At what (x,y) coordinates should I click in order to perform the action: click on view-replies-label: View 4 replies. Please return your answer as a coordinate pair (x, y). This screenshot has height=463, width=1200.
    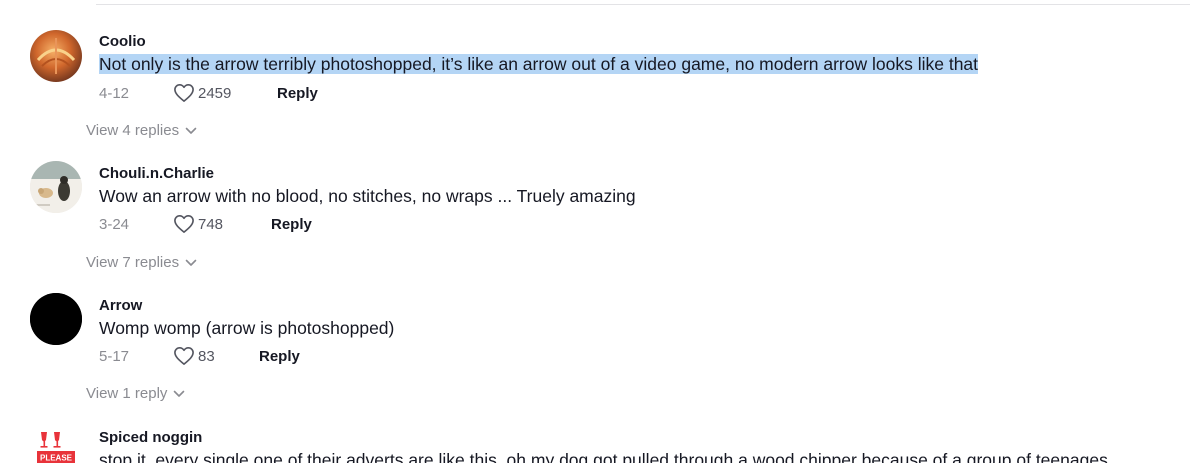
    Looking at the image, I should click on (133, 130).